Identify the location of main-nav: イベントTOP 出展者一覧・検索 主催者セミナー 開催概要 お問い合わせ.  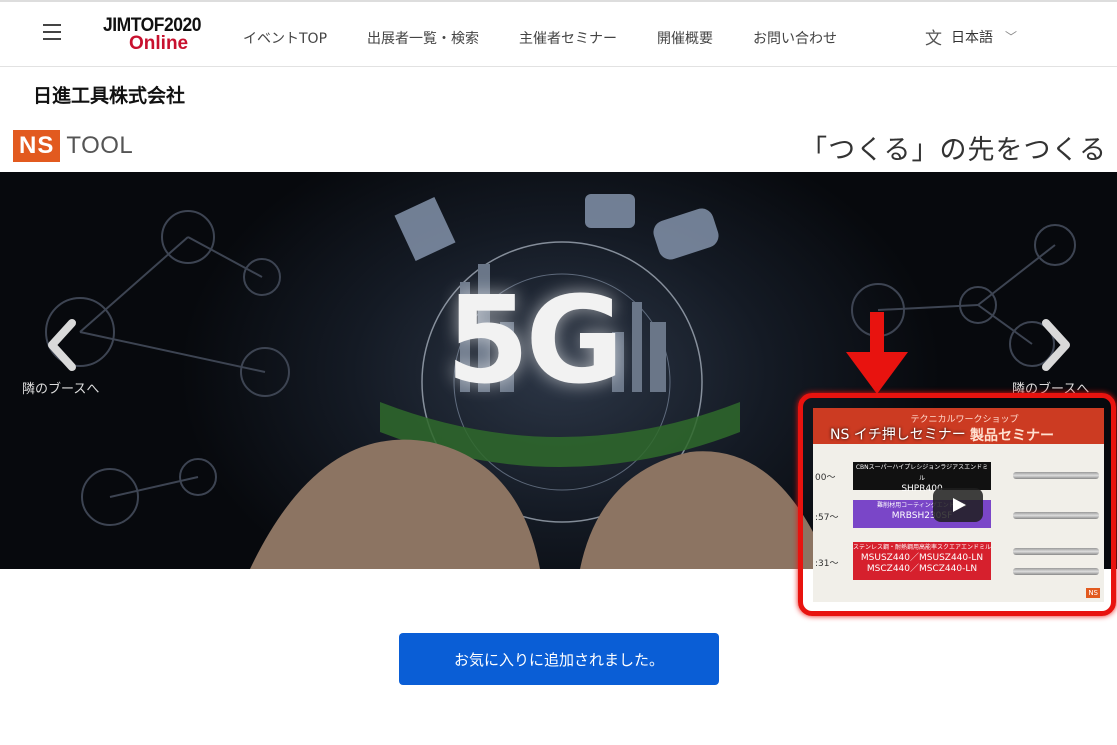
(540, 38).